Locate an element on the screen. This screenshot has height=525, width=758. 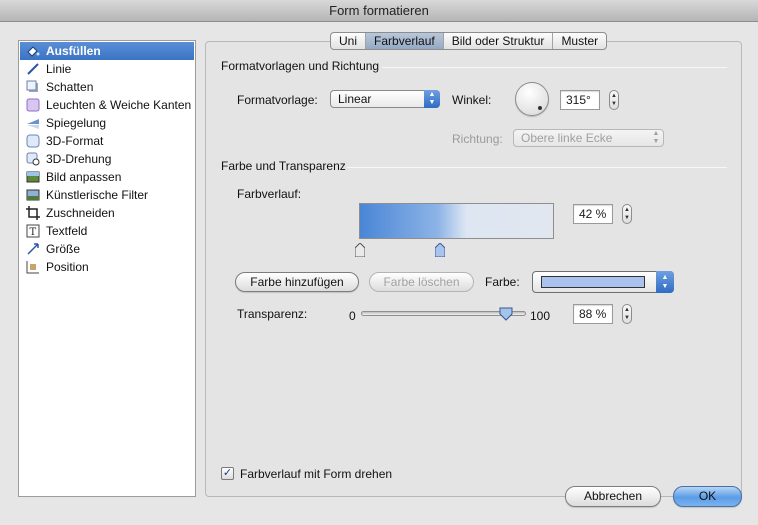
delete-color-button: Farbe löschen is located at coordinates (421, 282).